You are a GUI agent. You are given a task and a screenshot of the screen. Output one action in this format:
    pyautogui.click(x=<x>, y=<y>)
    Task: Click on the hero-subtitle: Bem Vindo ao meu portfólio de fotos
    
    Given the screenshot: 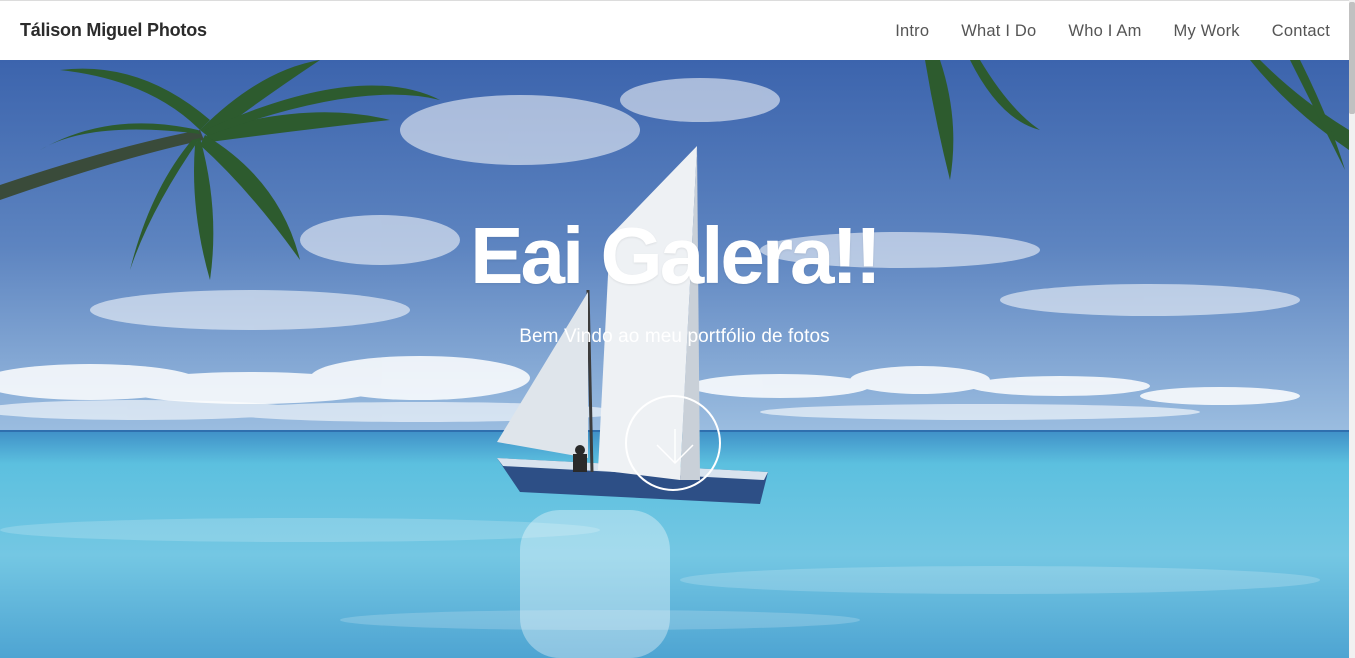 What is the action you would take?
    pyautogui.click(x=674, y=336)
    